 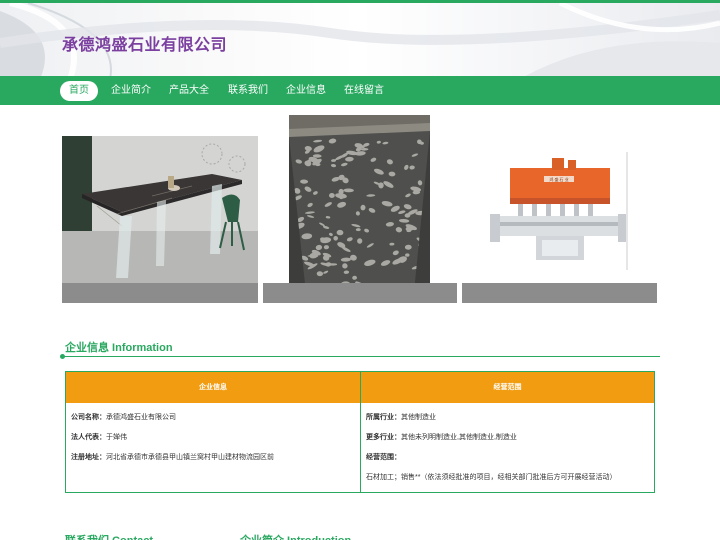 What do you see at coordinates (248, 91) in the screenshot?
I see `nav-item-contact: 联系我们` at bounding box center [248, 91].